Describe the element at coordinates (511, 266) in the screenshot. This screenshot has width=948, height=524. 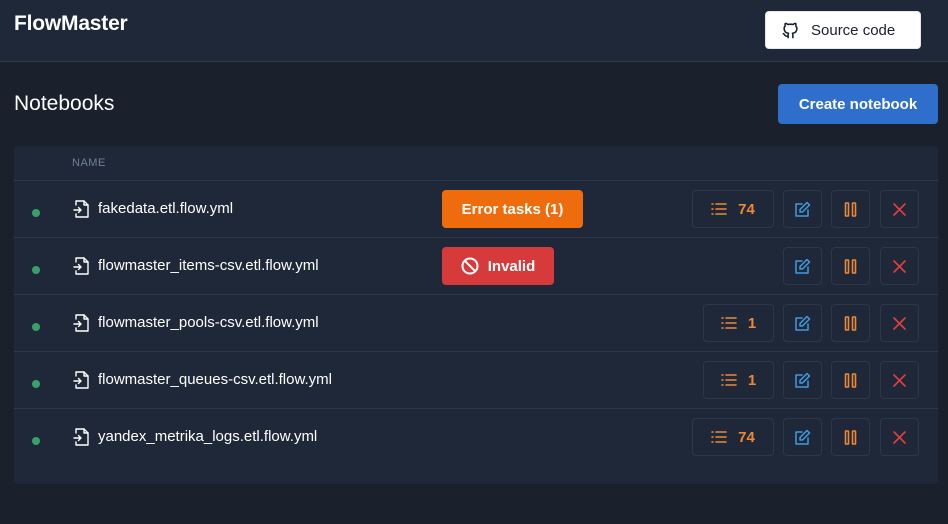
I see `invalid-label: Invalid` at that location.